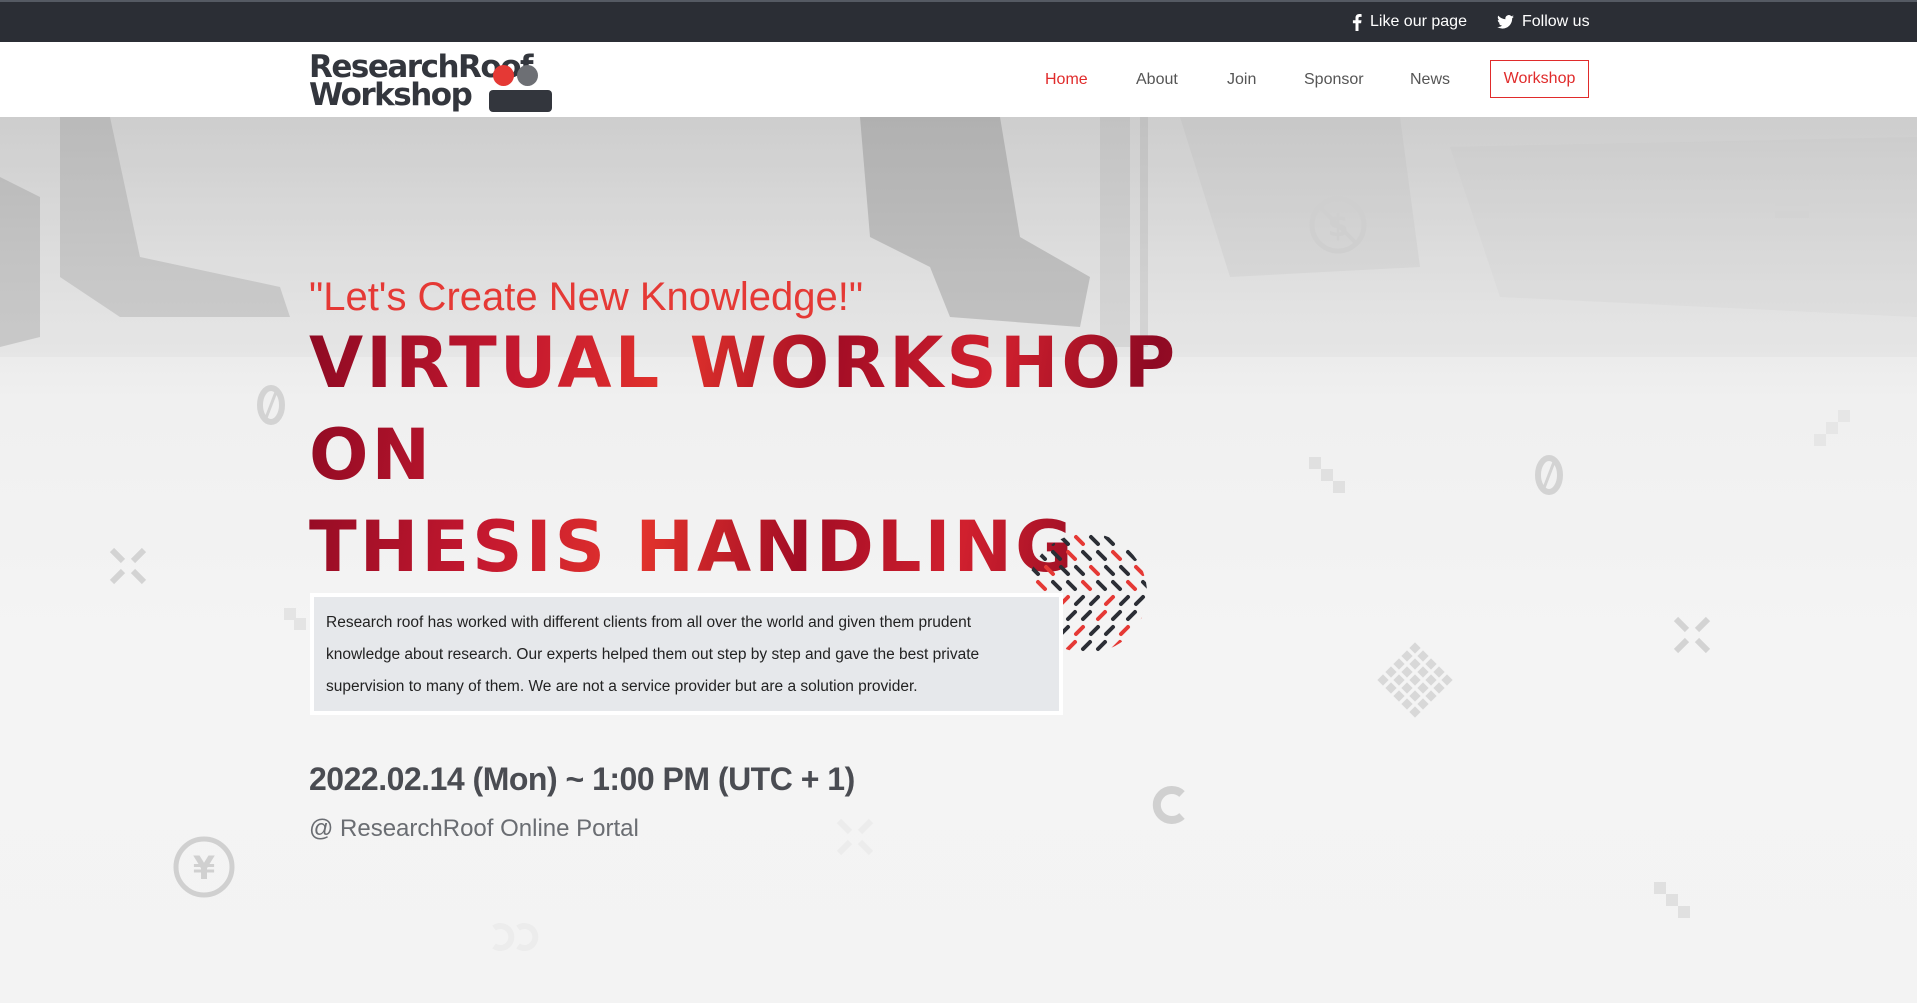 The height and width of the screenshot is (1003, 1917). What do you see at coordinates (958, 21) in the screenshot?
I see `top-bar: Like our page Follow us` at bounding box center [958, 21].